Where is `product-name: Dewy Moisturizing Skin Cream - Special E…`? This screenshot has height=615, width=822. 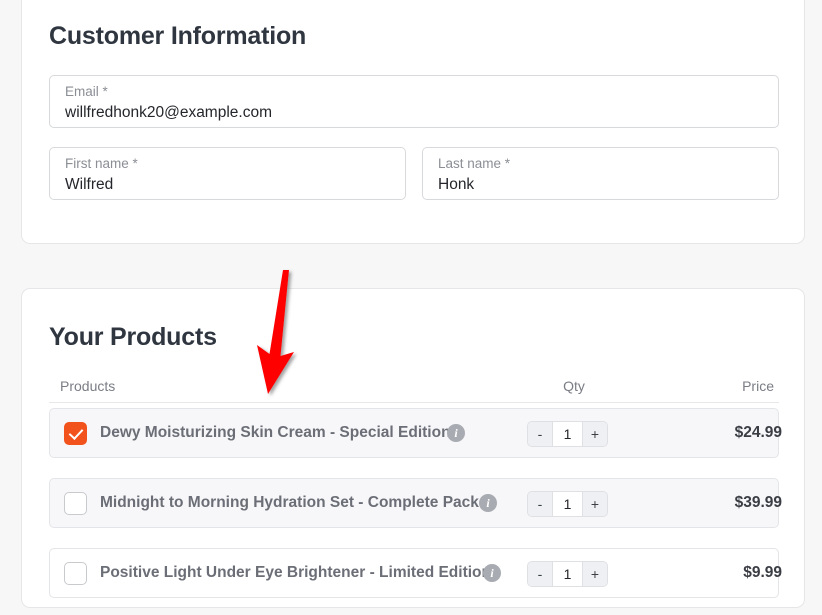 product-name: Dewy Moisturizing Skin Cream - Special E… is located at coordinates (275, 432).